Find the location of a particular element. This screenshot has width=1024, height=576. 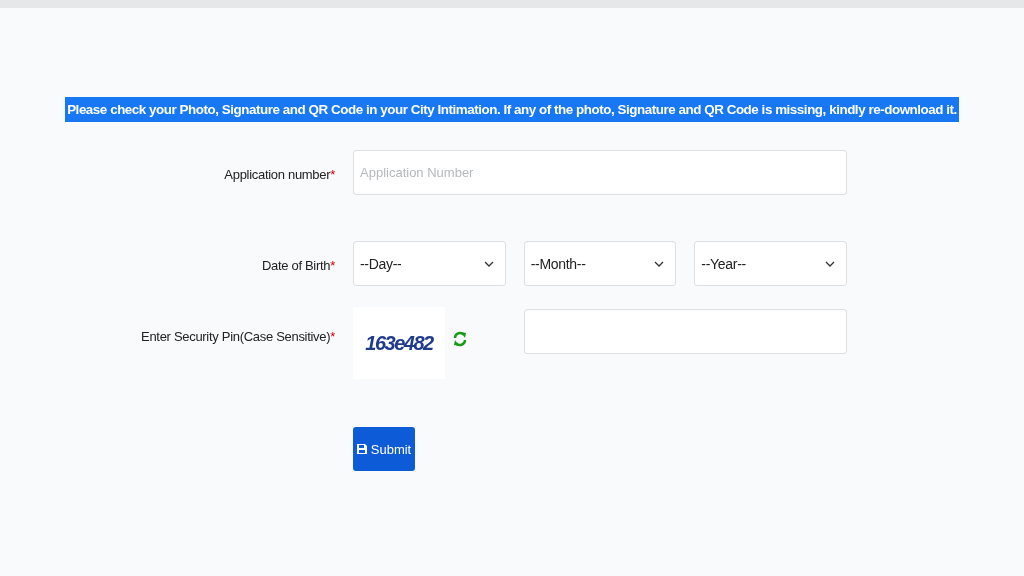

input-field: Application Number is located at coordinates (600, 172).